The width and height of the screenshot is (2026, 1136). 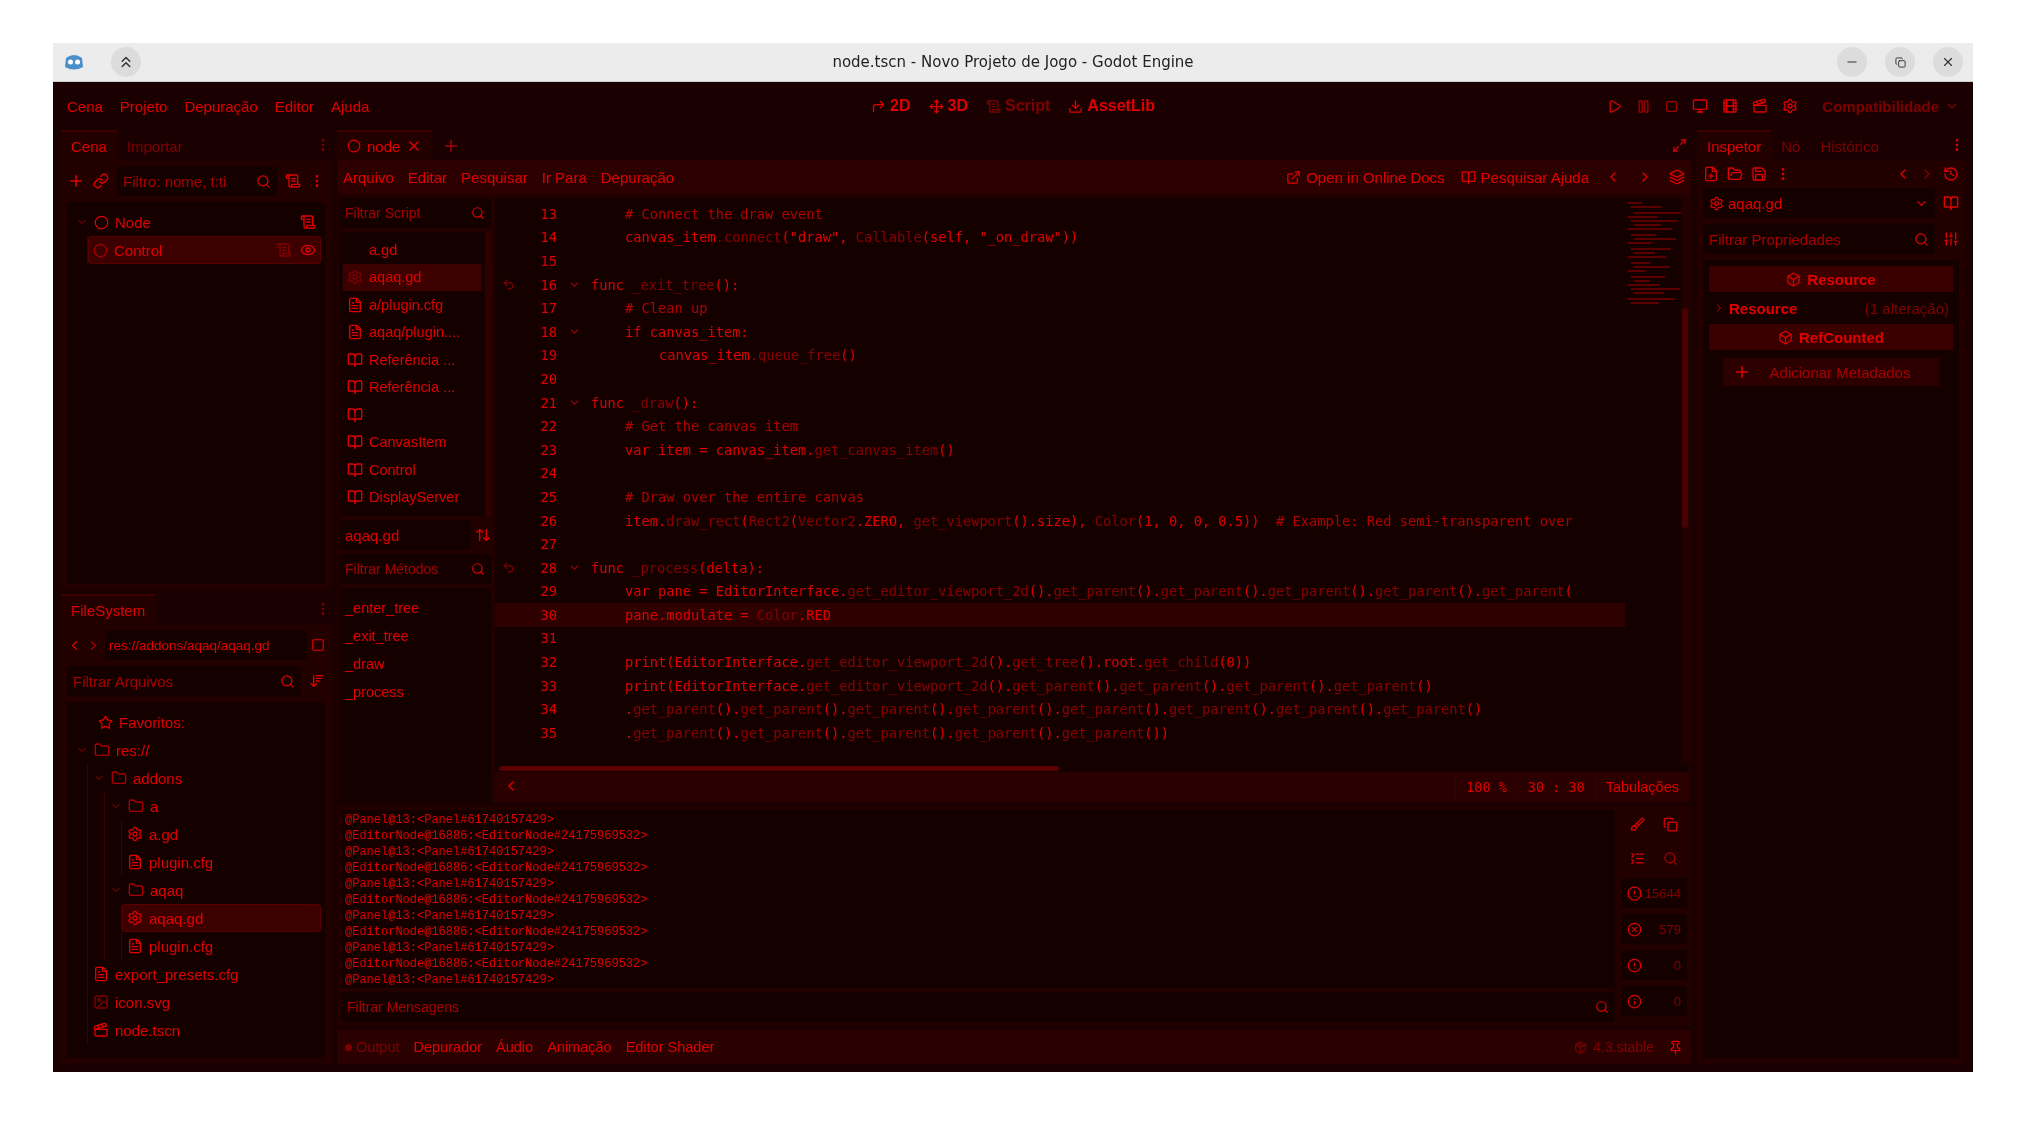 I want to click on eye-icon, so click(x=308, y=250).